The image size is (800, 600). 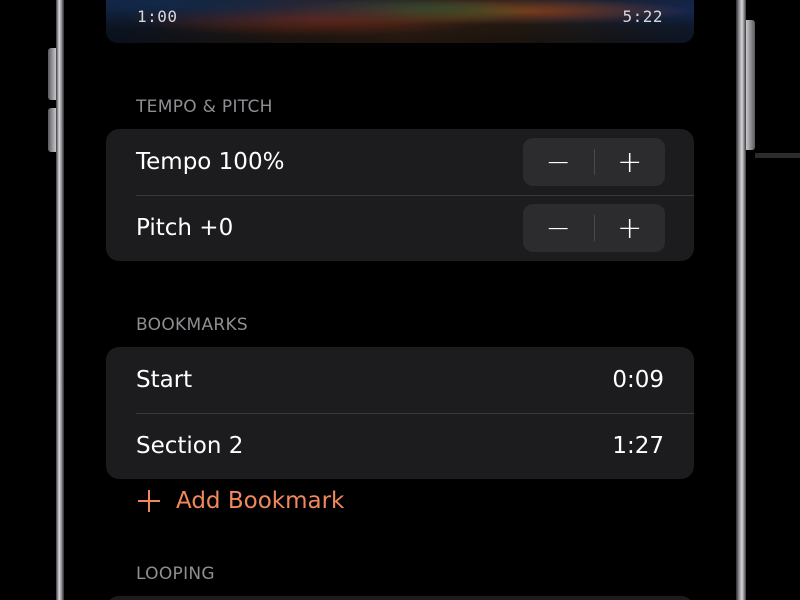 I want to click on artwork-shade, so click(x=400, y=21).